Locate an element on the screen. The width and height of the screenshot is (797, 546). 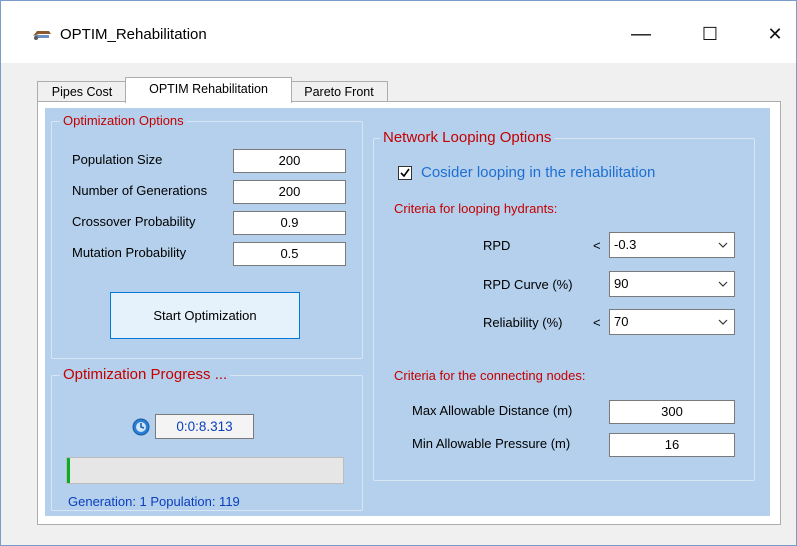
rpd-operator: < is located at coordinates (597, 245).